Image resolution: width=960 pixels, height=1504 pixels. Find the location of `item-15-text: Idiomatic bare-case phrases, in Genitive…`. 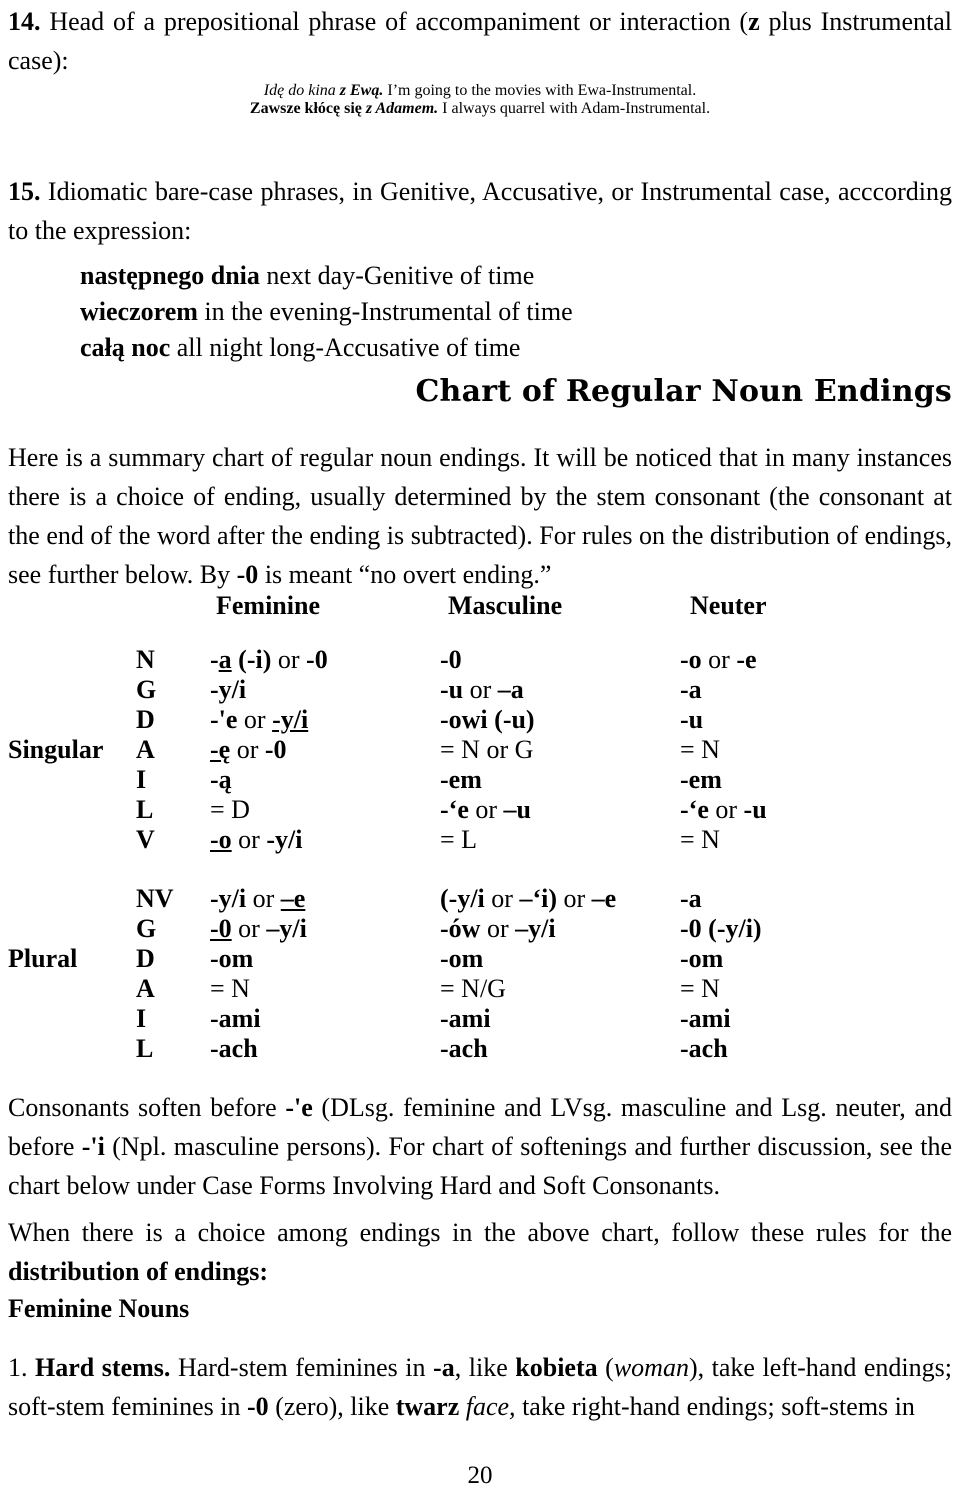

item-15-text: Idiomatic bare-case phrases, in Genitive… is located at coordinates (480, 211).